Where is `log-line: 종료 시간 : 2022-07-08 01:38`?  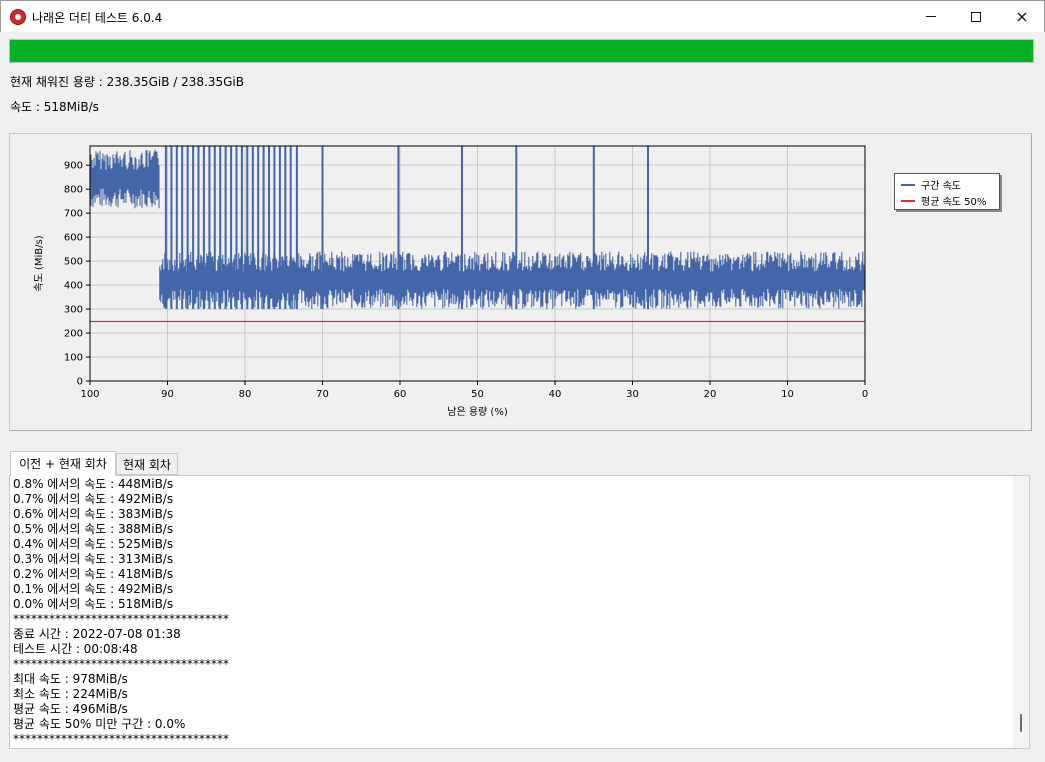
log-line: 종료 시간 : 2022-07-08 01:38 is located at coordinates (97, 634).